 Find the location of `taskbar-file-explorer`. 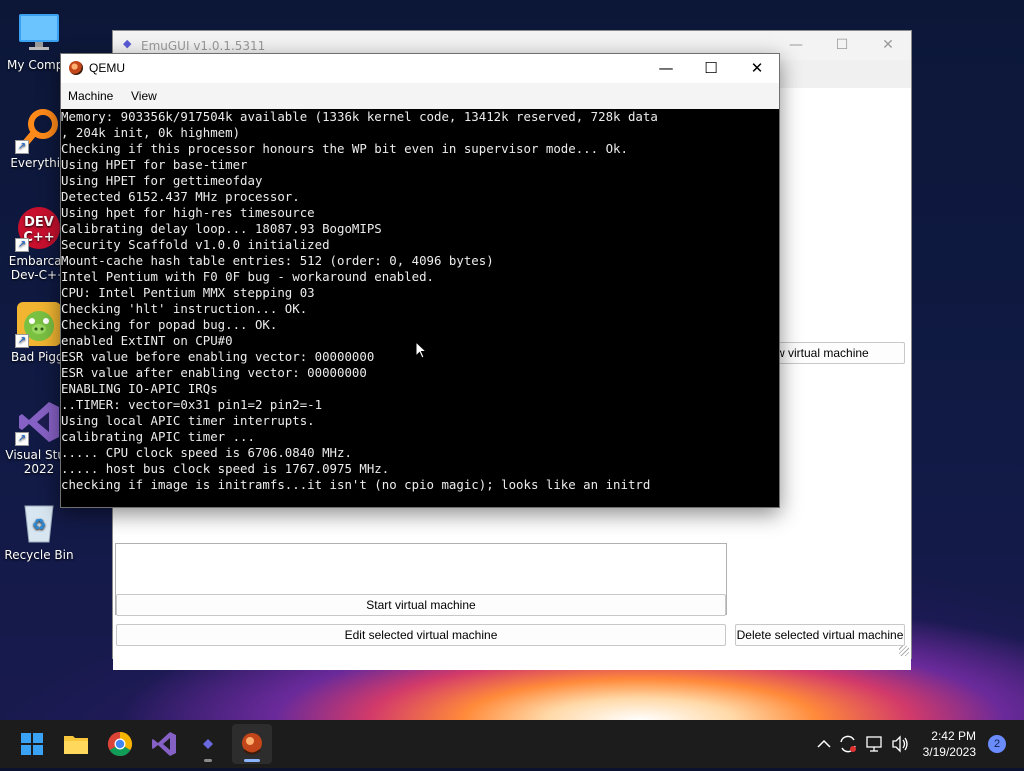

taskbar-file-explorer is located at coordinates (76, 744).